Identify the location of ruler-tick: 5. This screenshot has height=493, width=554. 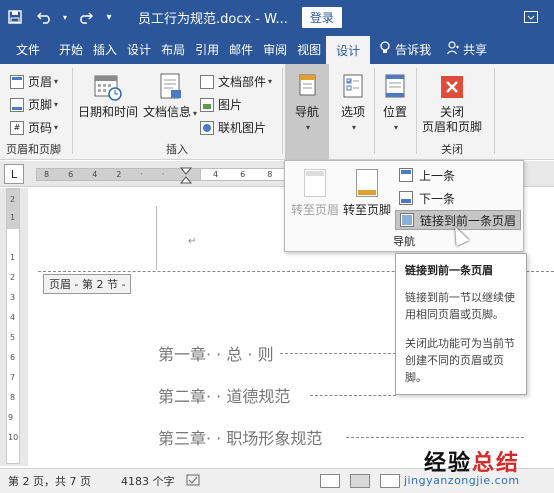
(13, 337).